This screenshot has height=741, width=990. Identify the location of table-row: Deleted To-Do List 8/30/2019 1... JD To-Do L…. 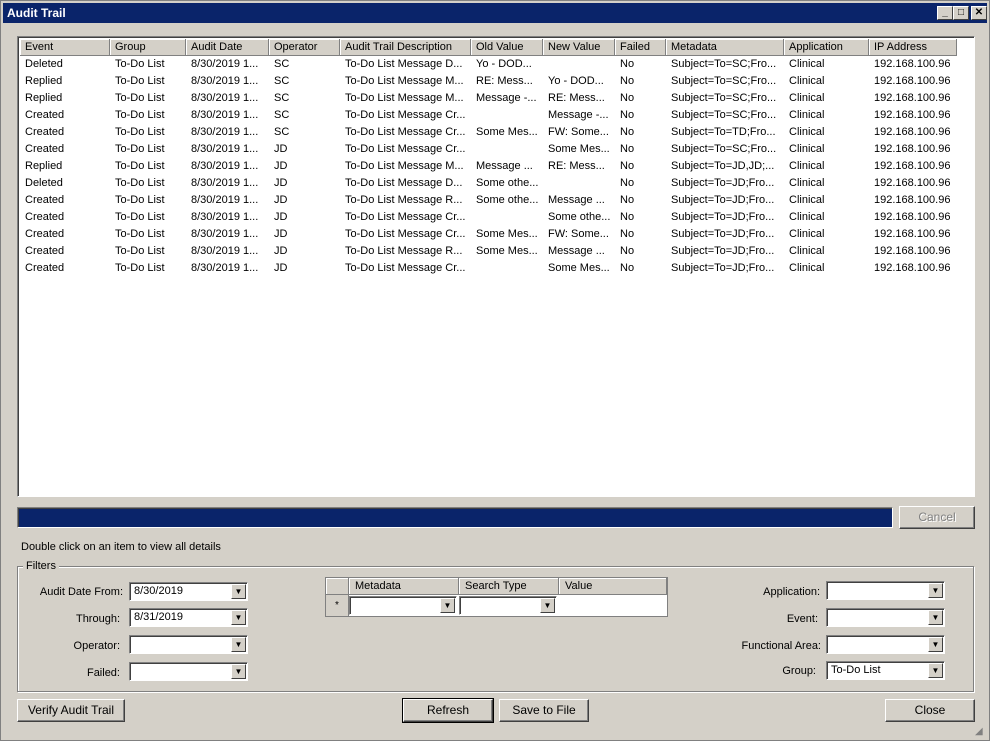
(496, 183).